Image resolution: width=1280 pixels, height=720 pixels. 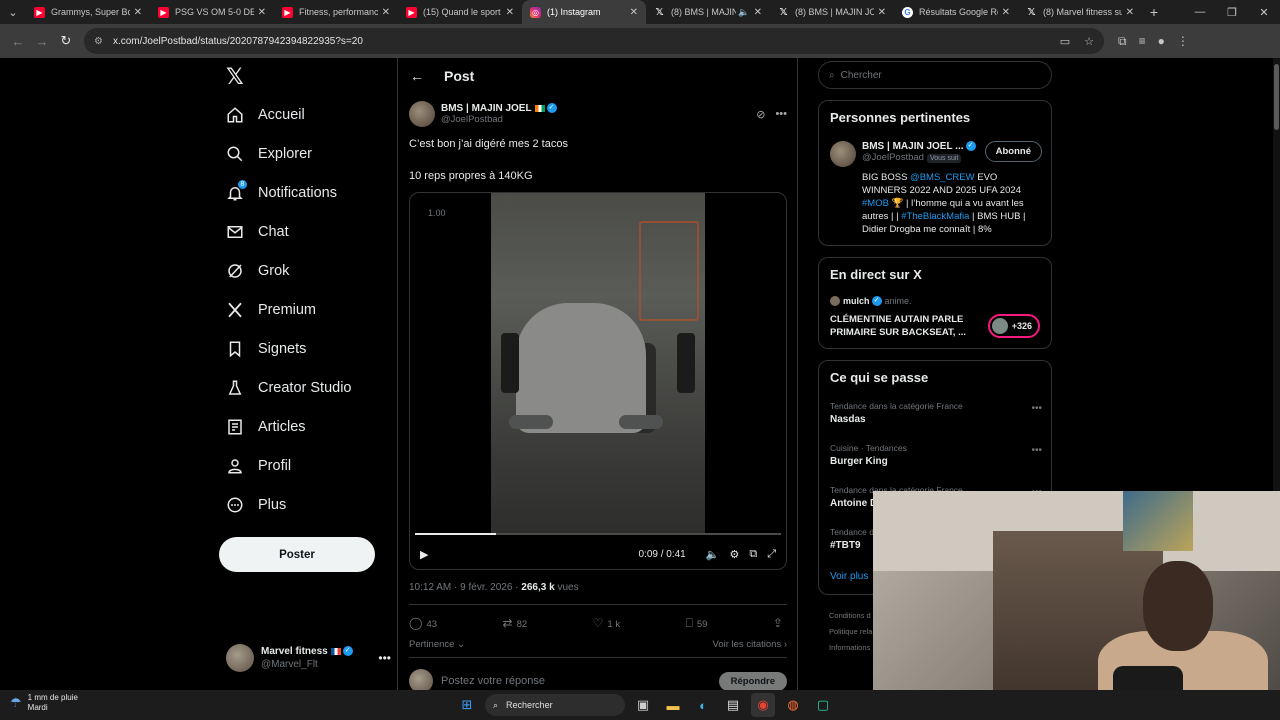 What do you see at coordinates (936, 455) in the screenshot?
I see `trend-item: Cuisine · Tendances Burger King •••` at bounding box center [936, 455].